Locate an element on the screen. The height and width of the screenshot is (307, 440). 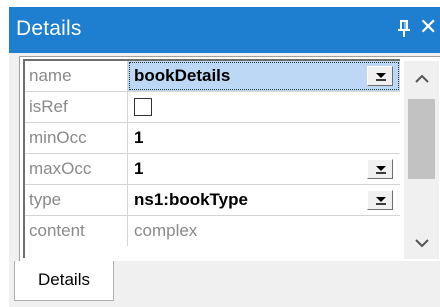
scroll-down-icon is located at coordinates (421, 242).